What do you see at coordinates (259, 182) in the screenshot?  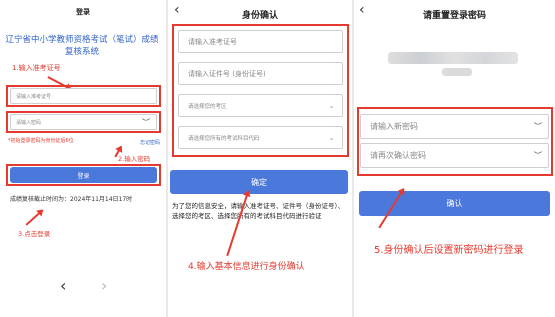 I see `confirm-button: 确定` at bounding box center [259, 182].